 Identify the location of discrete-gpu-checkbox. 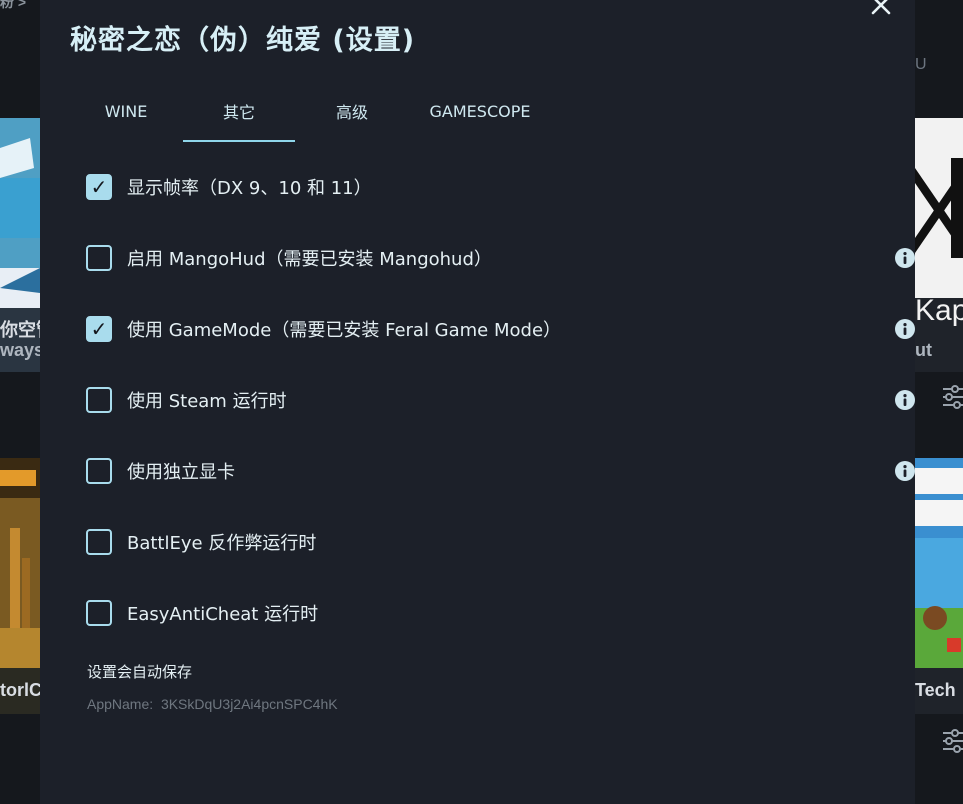
(99, 471).